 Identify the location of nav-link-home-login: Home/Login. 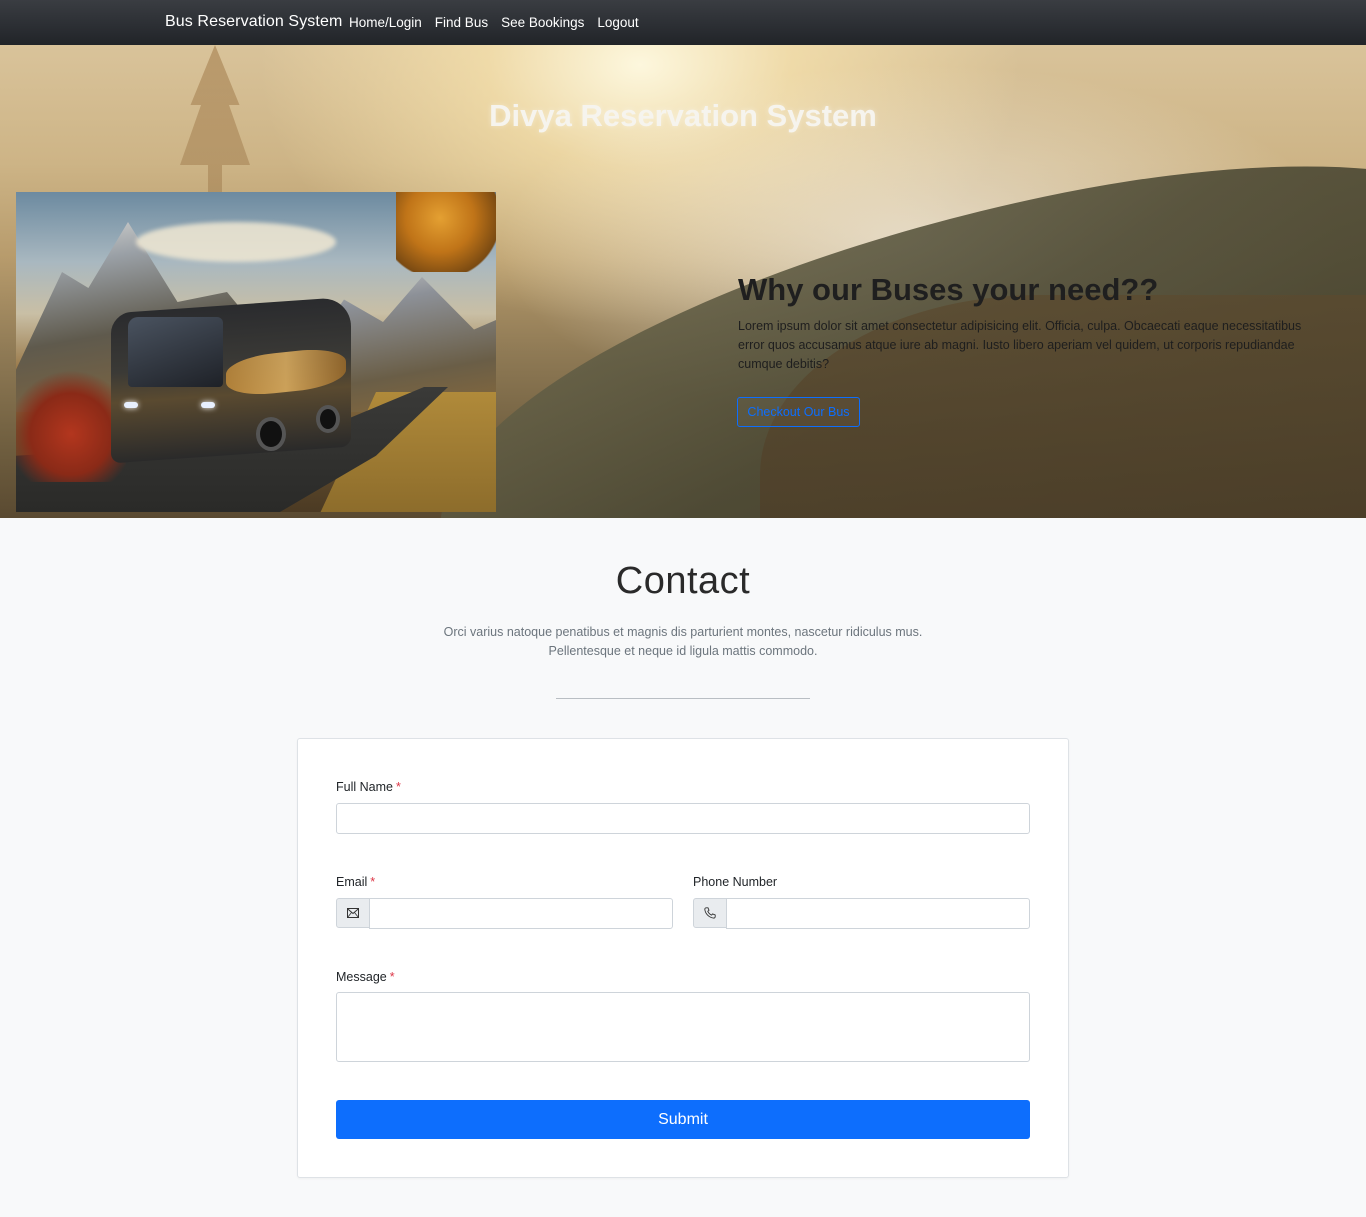
(385, 22).